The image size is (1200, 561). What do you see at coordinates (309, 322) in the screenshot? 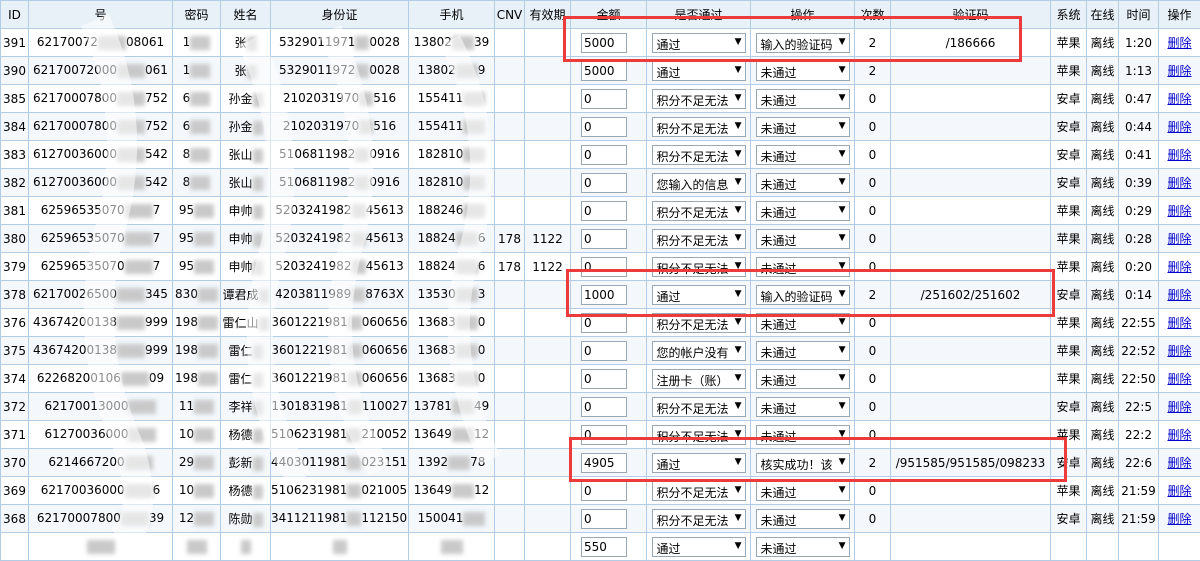
I see `idcard-prefix: 3601221981` at bounding box center [309, 322].